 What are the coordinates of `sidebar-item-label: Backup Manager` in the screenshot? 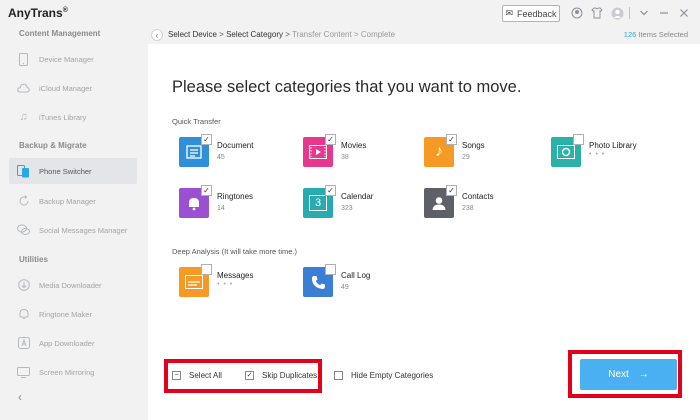 It's located at (67, 201).